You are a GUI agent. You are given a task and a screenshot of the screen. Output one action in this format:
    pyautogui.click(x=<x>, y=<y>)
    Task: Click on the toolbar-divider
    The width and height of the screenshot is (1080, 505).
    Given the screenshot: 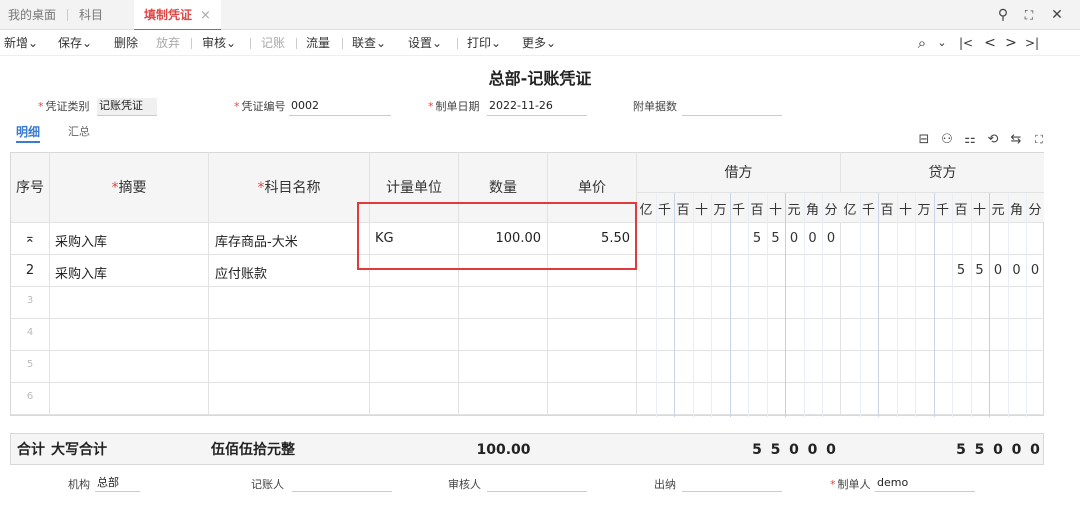 What is the action you would take?
    pyautogui.click(x=457, y=43)
    